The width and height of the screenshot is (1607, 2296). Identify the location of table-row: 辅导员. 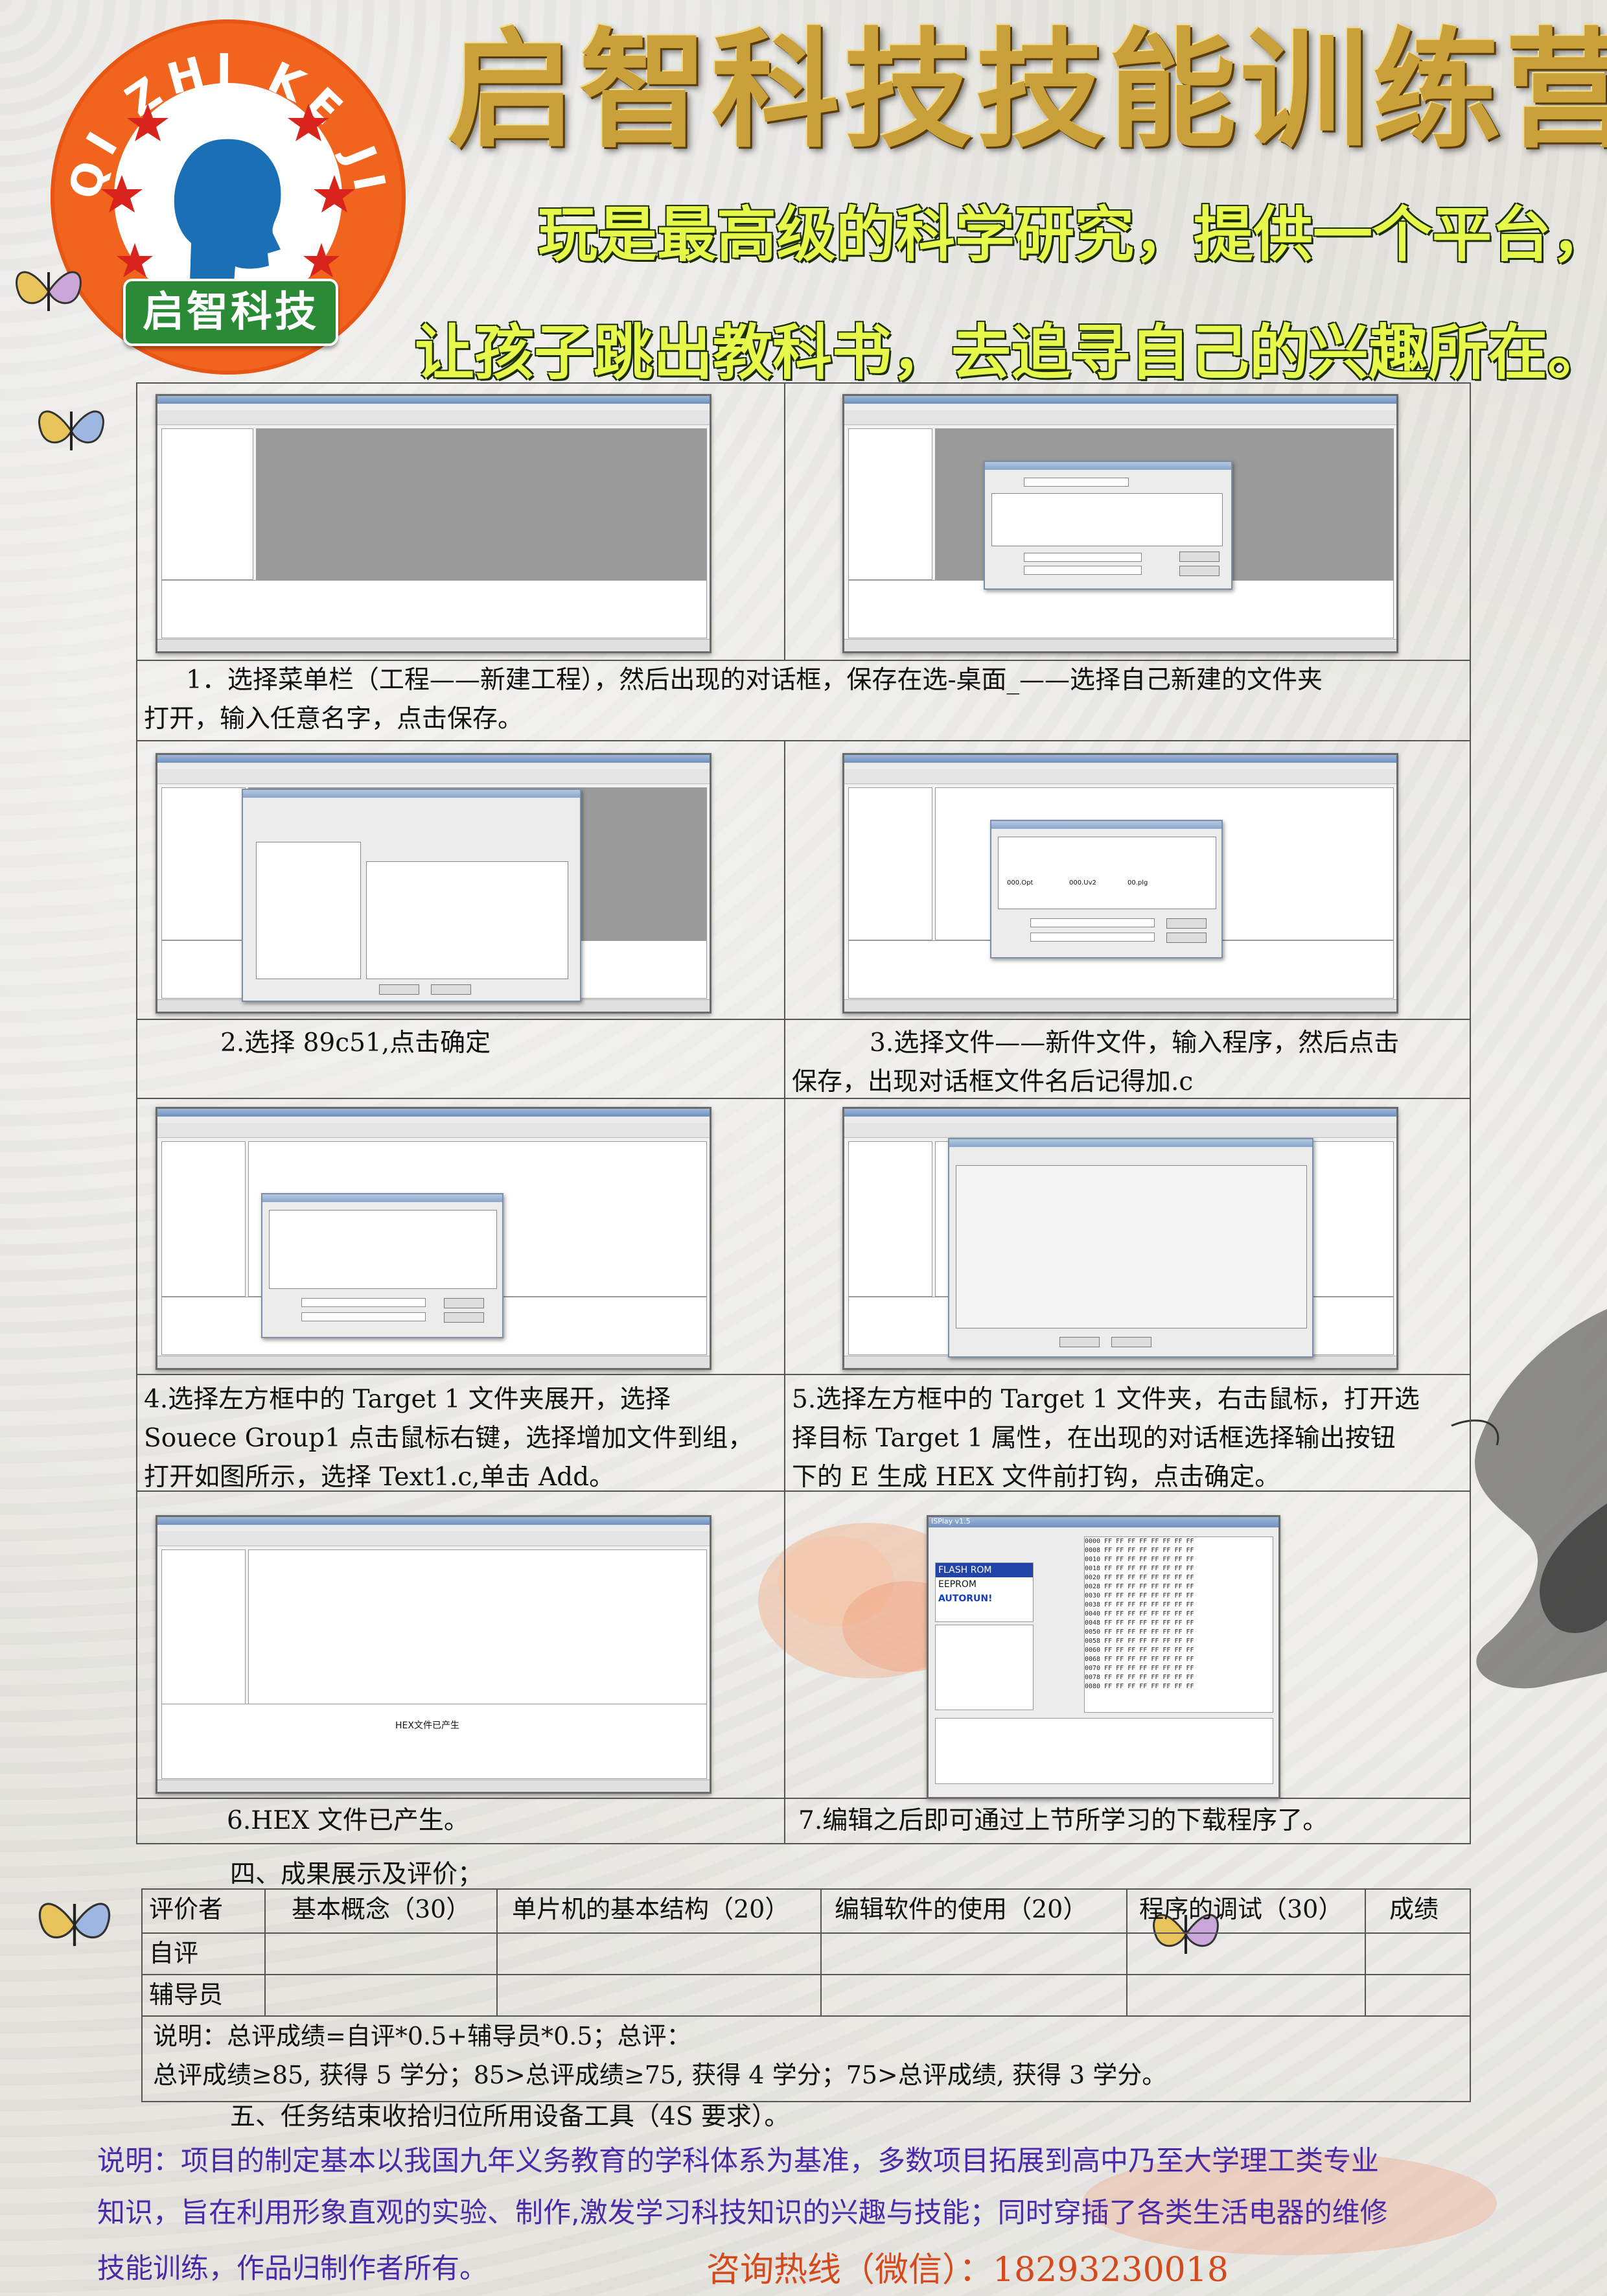
(806, 1996).